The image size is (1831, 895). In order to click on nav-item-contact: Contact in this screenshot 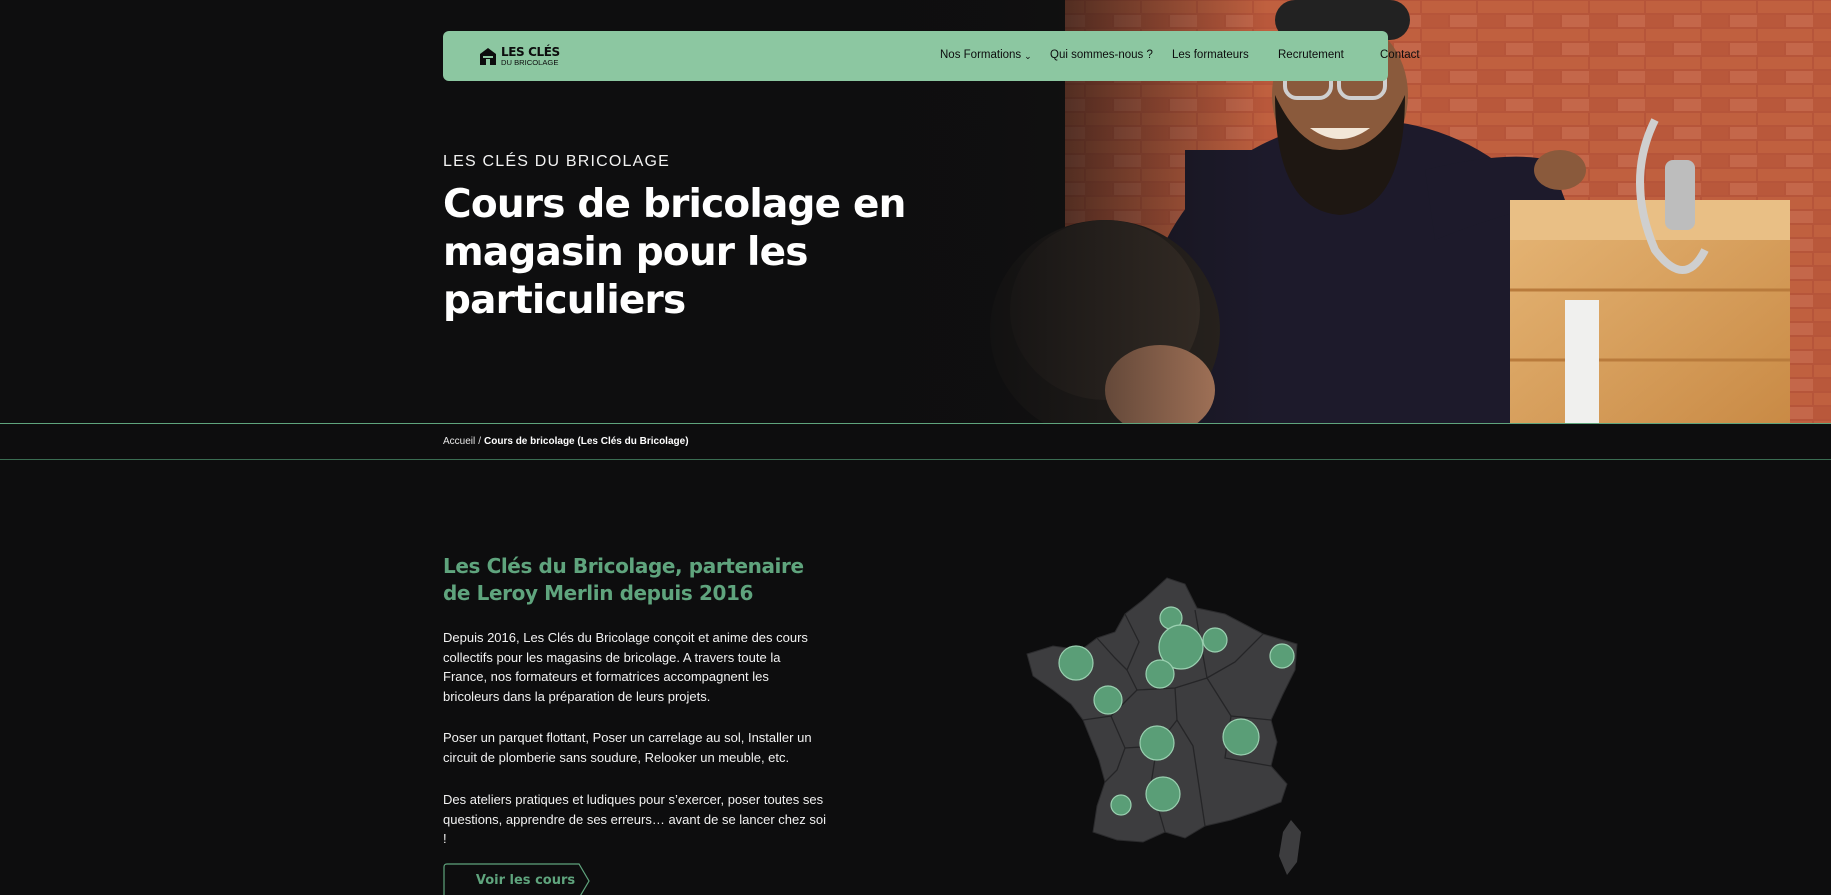, I will do `click(1400, 55)`.